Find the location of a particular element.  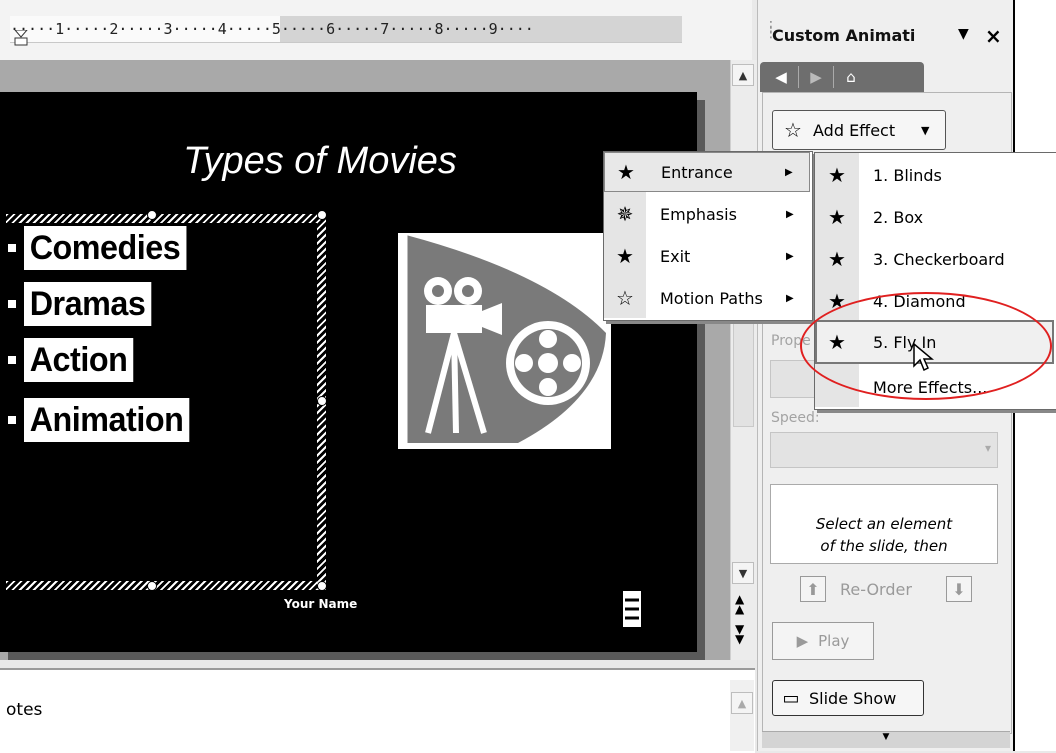

speed-label: Speed: is located at coordinates (795, 418).